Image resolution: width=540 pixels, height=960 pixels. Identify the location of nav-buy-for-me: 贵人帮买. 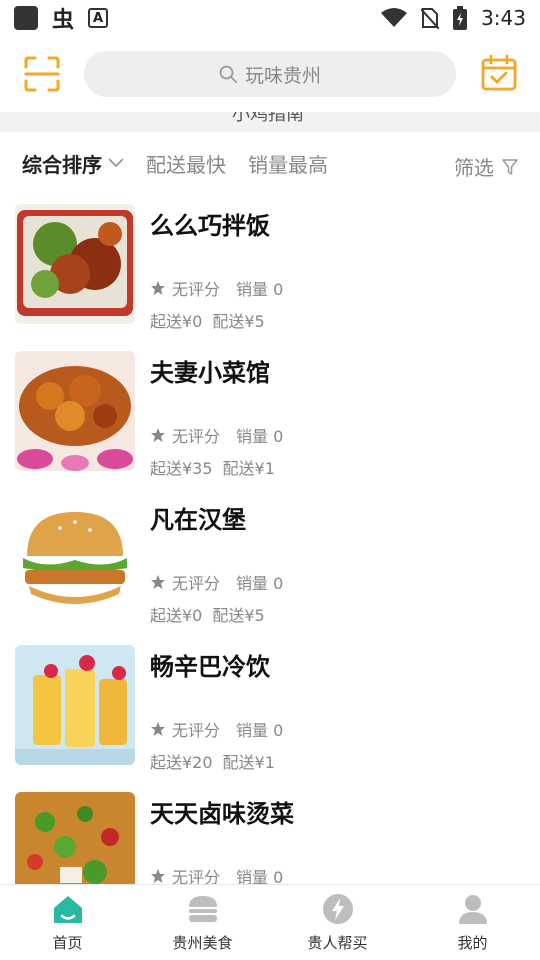
(337, 922).